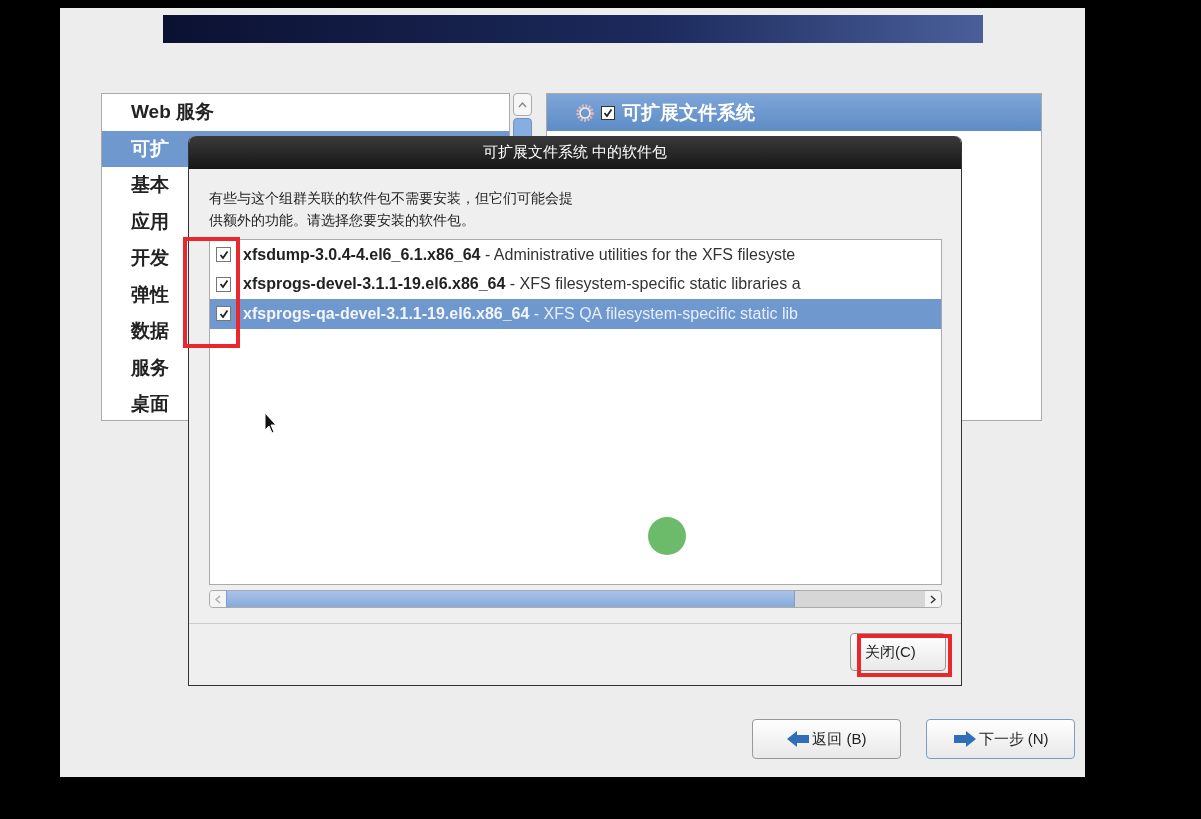 Image resolution: width=1201 pixels, height=819 pixels. Describe the element at coordinates (522, 284) in the screenshot. I see `package-text: xfsprogs-devel-3.1.1-19.el6.x86_64 - XFS filesystem-specific static libraries a` at that location.